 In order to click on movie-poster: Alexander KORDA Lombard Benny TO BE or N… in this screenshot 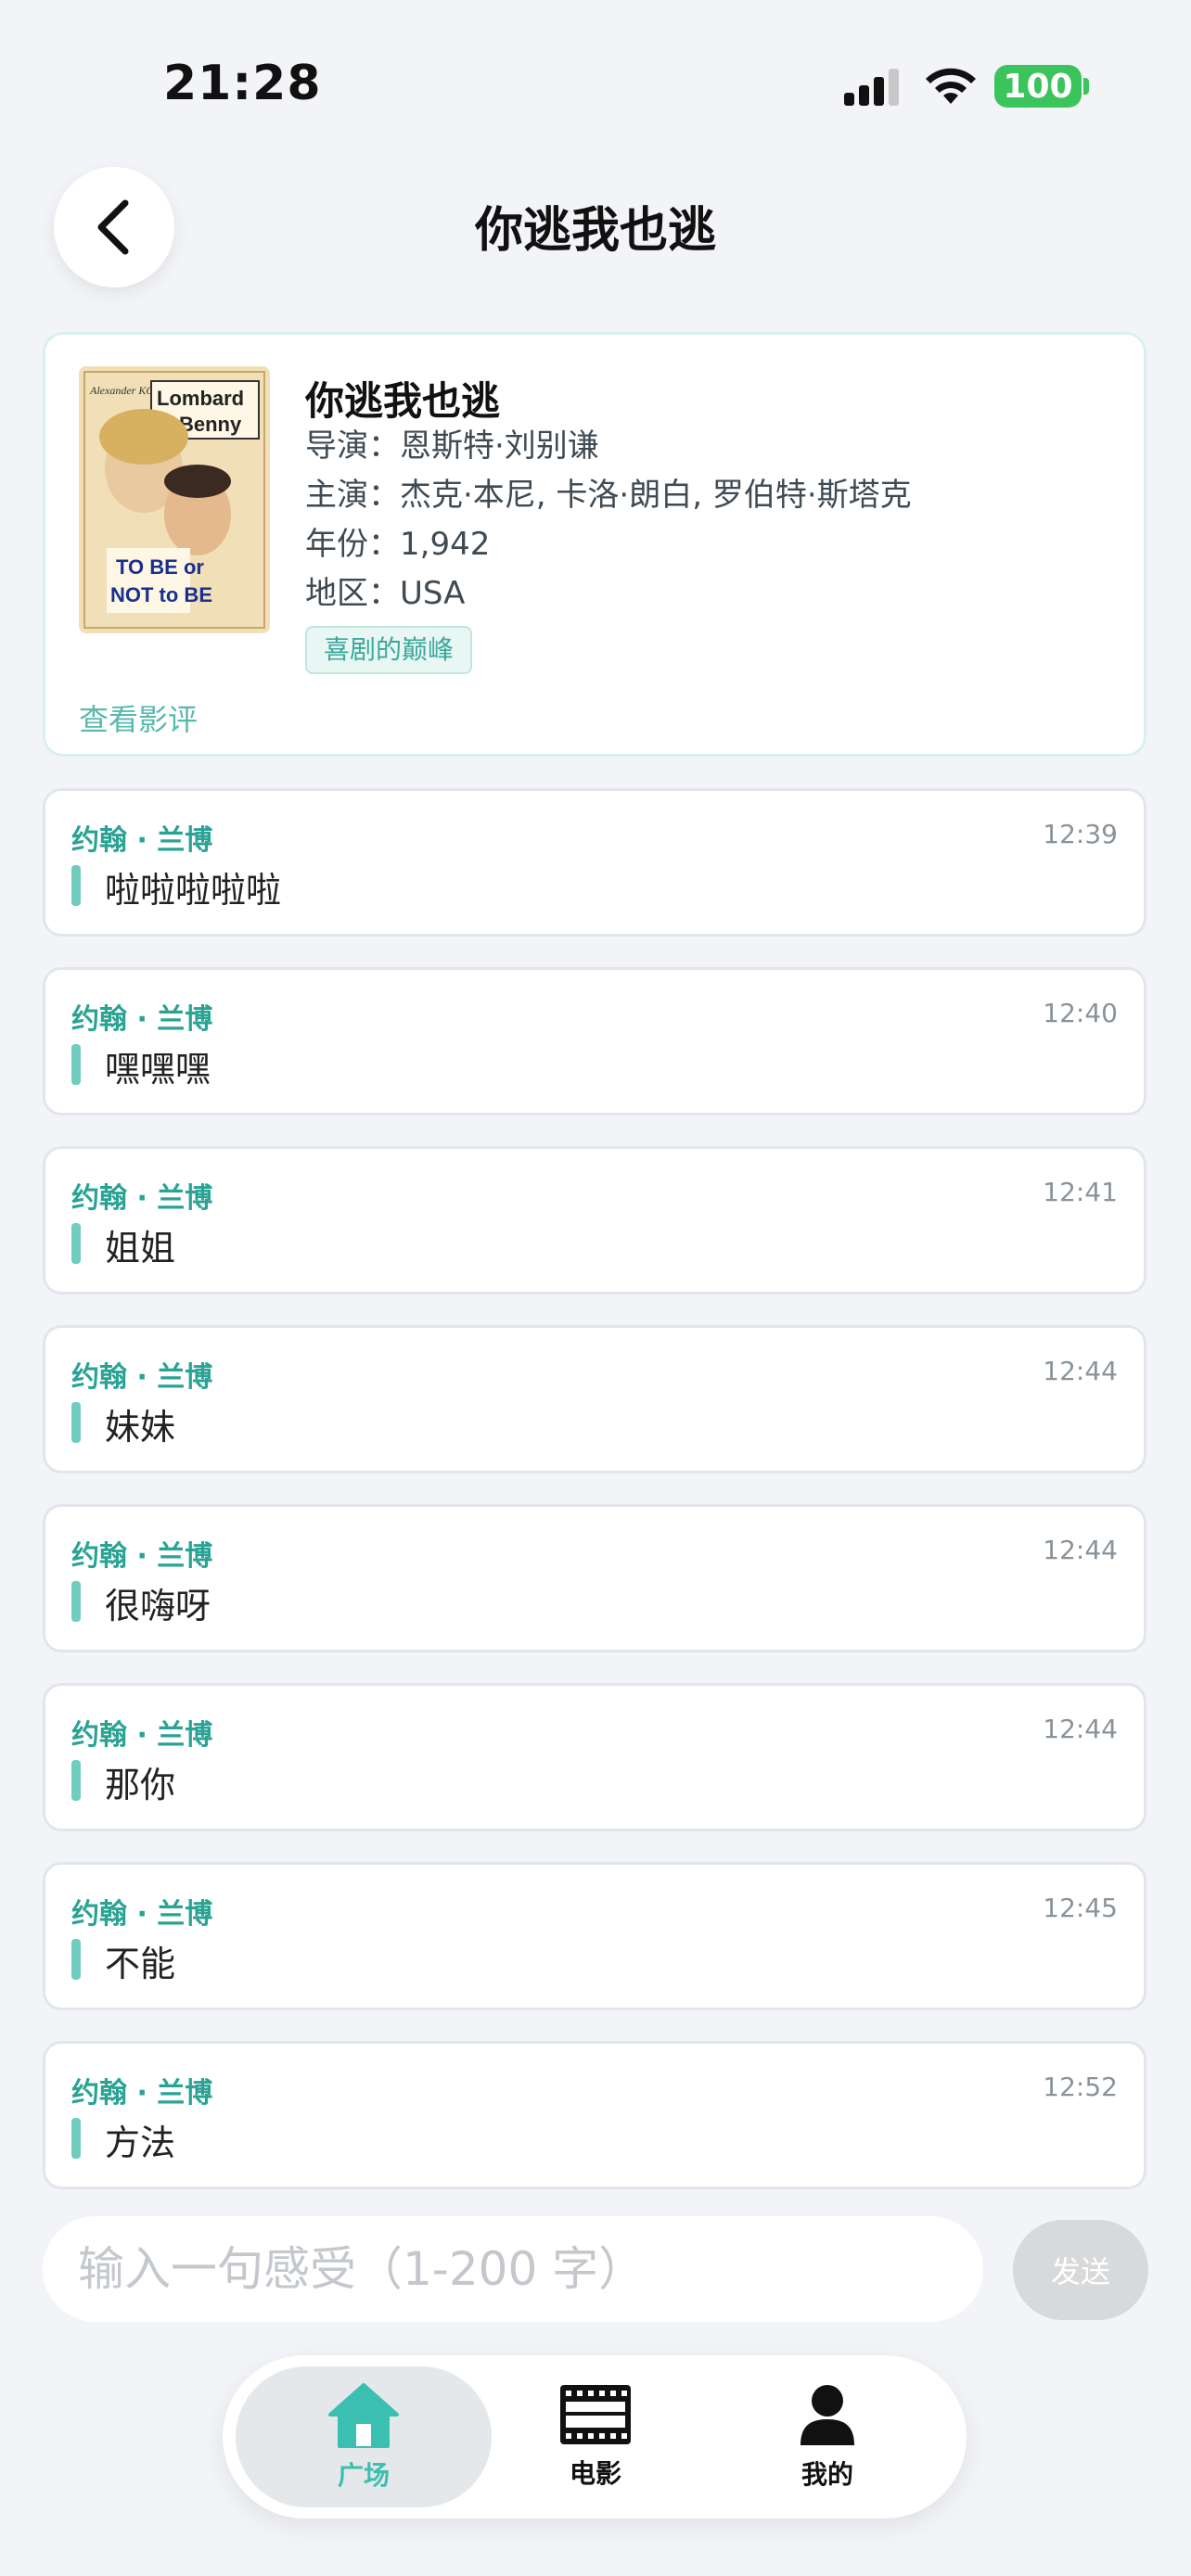, I will do `click(174, 499)`.